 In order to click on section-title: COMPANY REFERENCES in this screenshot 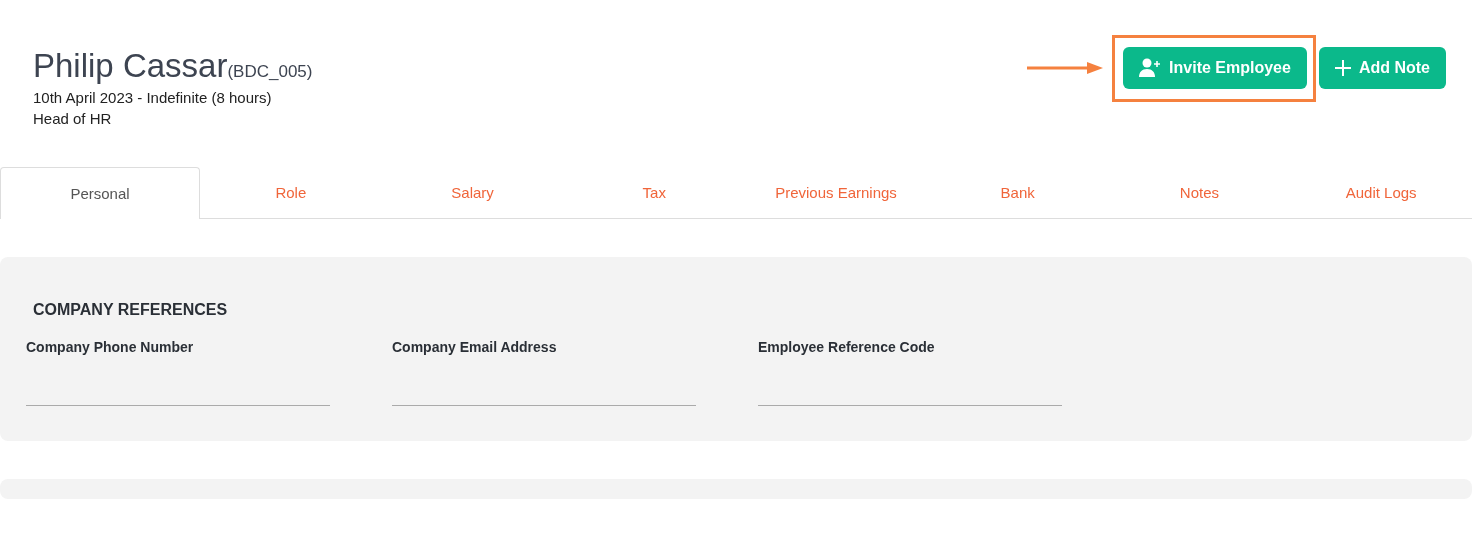, I will do `click(131, 310)`.